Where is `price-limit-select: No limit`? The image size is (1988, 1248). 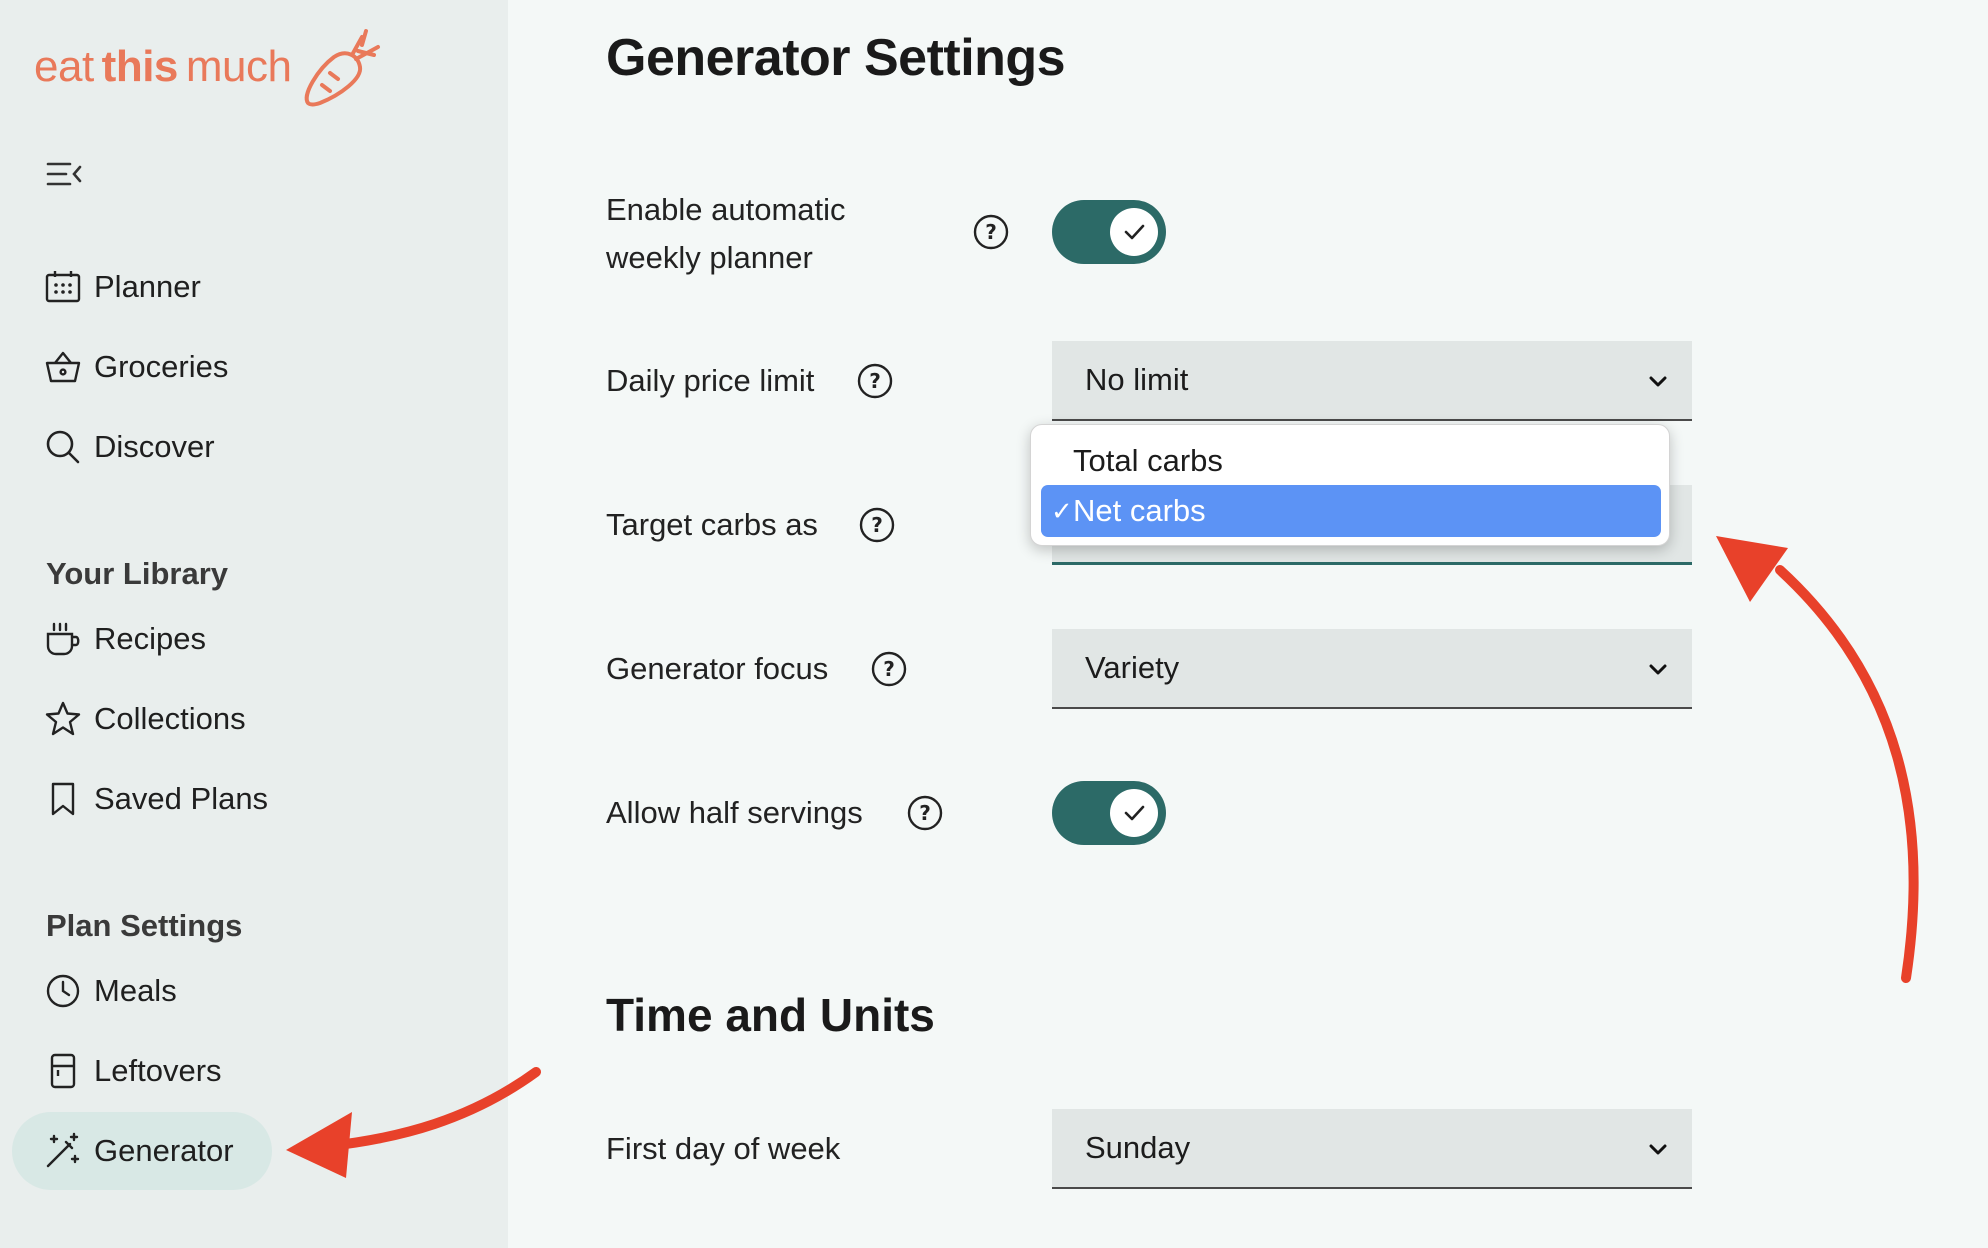 price-limit-select: No limit is located at coordinates (1372, 381).